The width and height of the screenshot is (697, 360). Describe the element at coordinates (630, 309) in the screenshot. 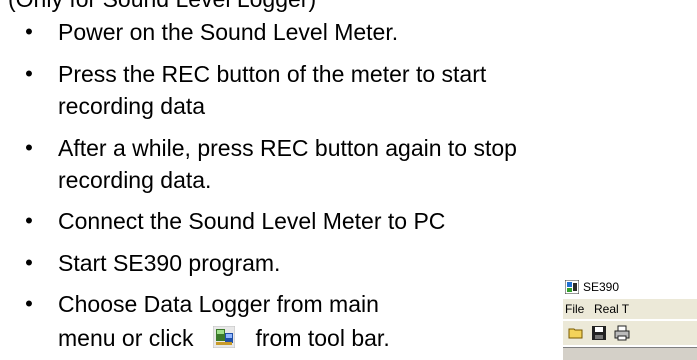

I see `app-menubar: File Real T` at that location.